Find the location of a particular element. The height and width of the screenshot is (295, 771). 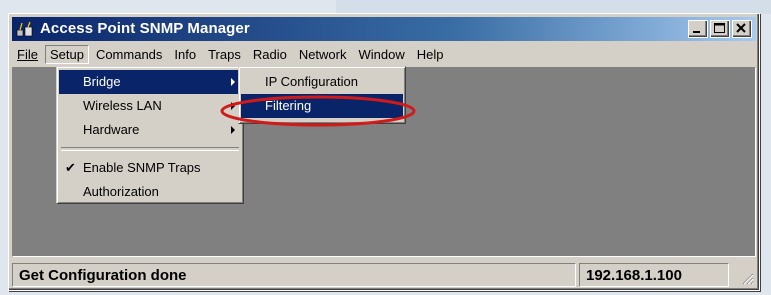

title-buttons is located at coordinates (719, 29).